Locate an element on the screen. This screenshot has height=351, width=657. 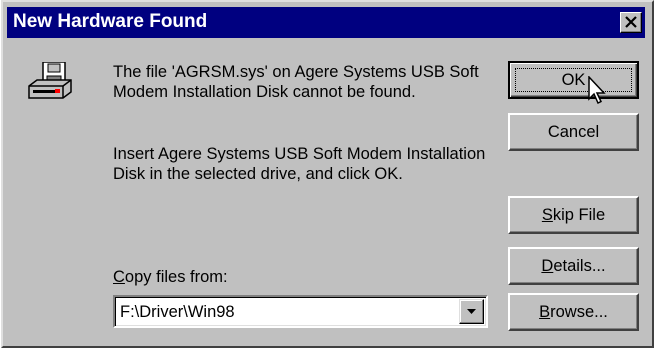
copy-files-label-text: opy files from: is located at coordinates (176, 277).